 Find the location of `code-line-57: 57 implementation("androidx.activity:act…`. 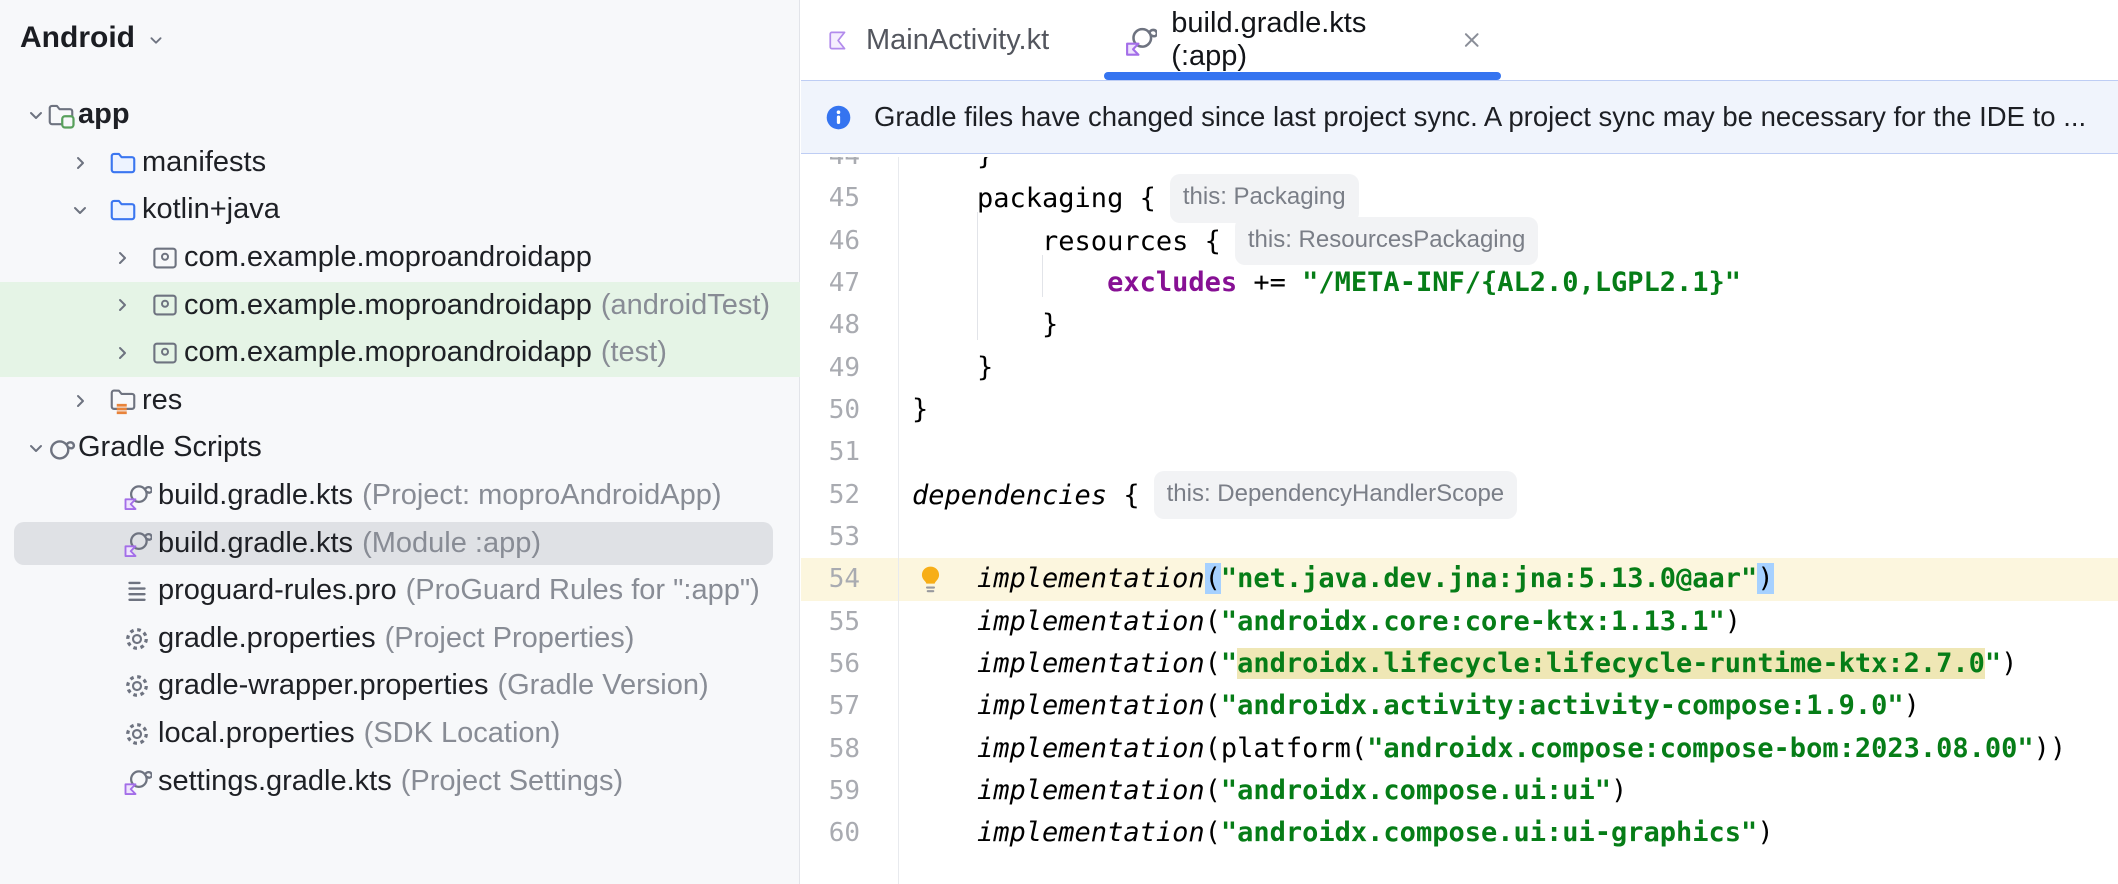

code-line-57: 57 implementation("androidx.activity:act… is located at coordinates (1459, 706).